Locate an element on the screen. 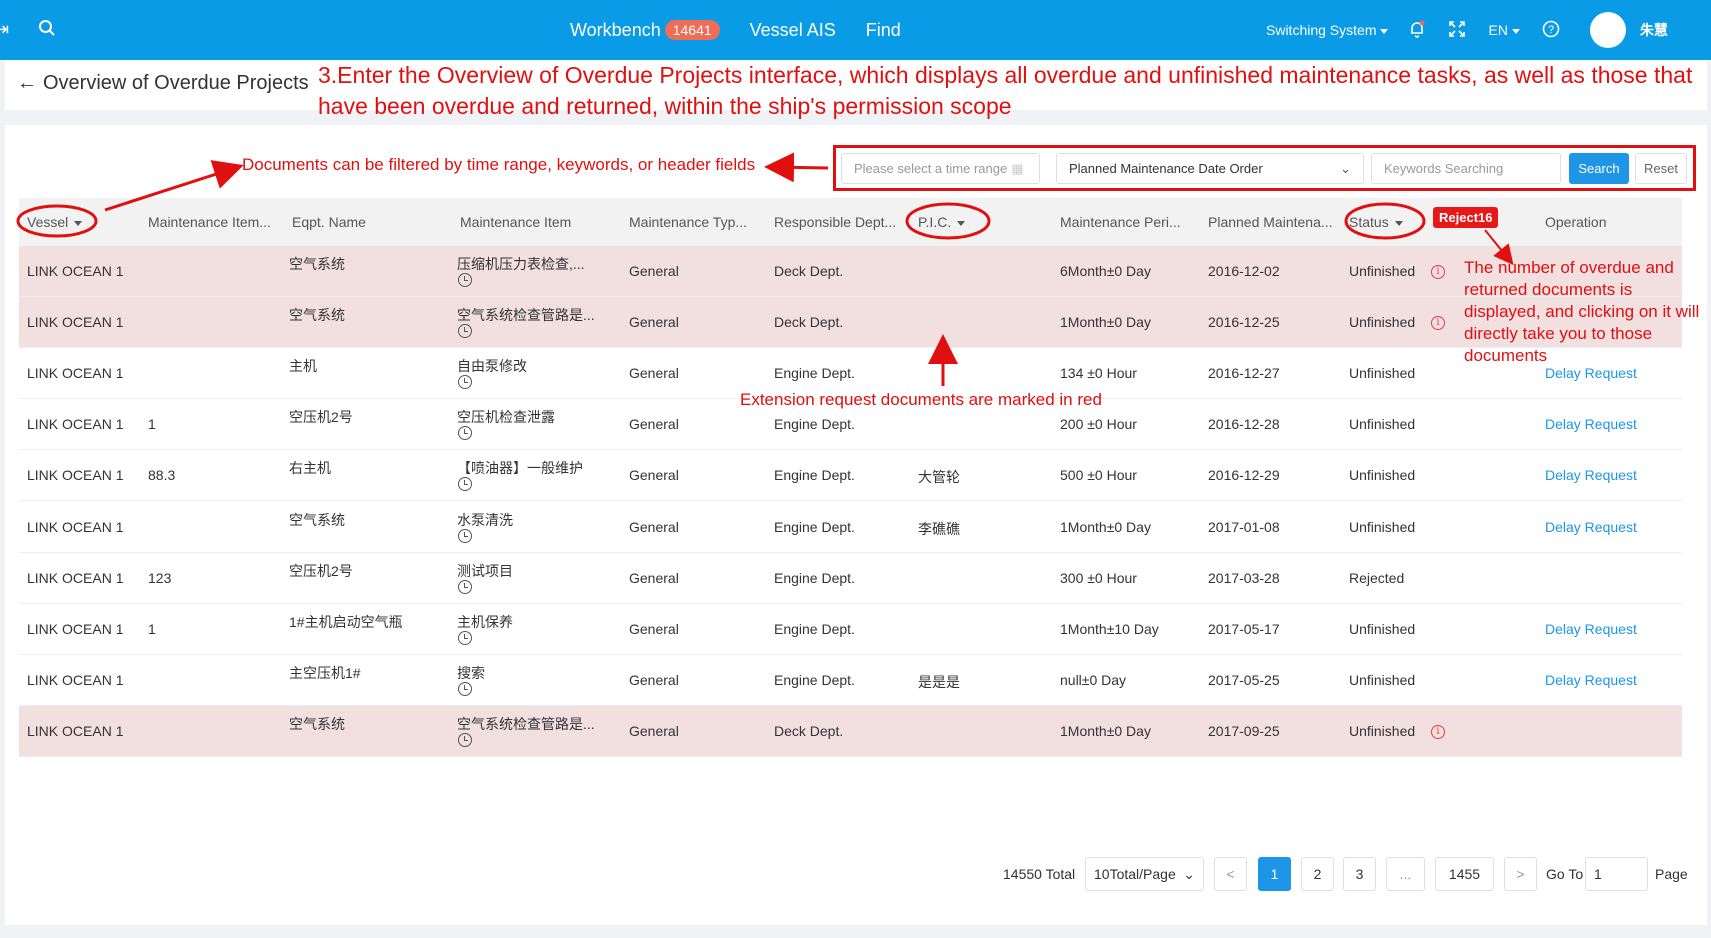 The height and width of the screenshot is (938, 1711). column-header-status: Status is located at coordinates (1394, 222).